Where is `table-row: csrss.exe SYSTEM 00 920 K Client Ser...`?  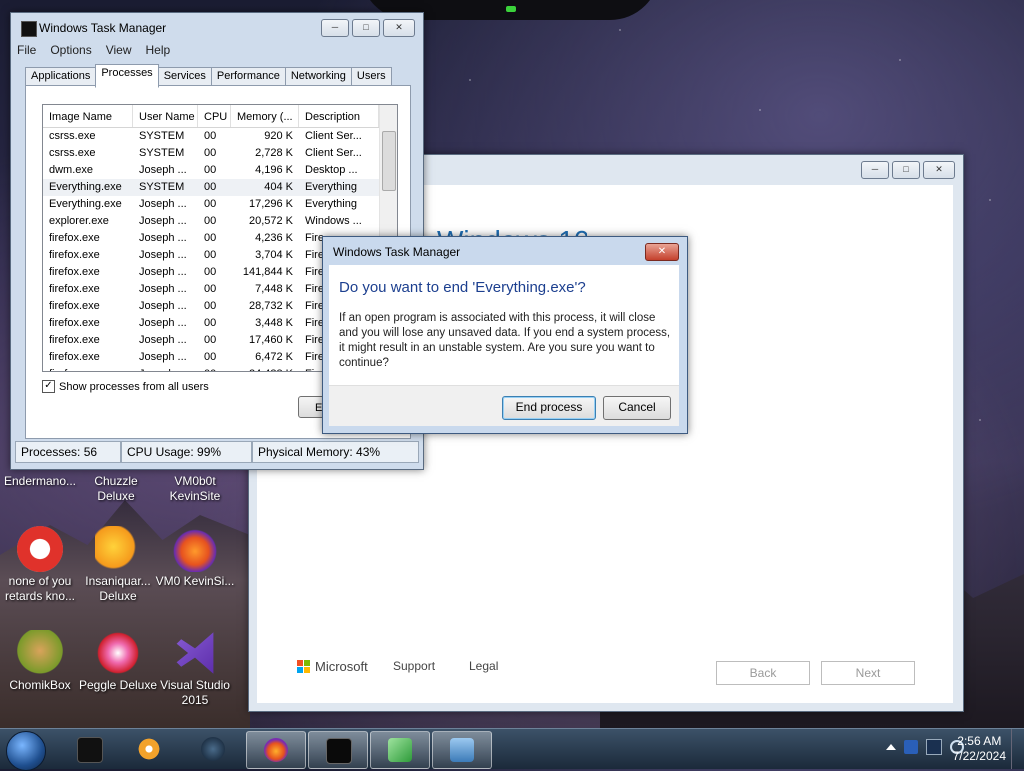
table-row: csrss.exe SYSTEM 00 920 K Client Ser... is located at coordinates (220, 136).